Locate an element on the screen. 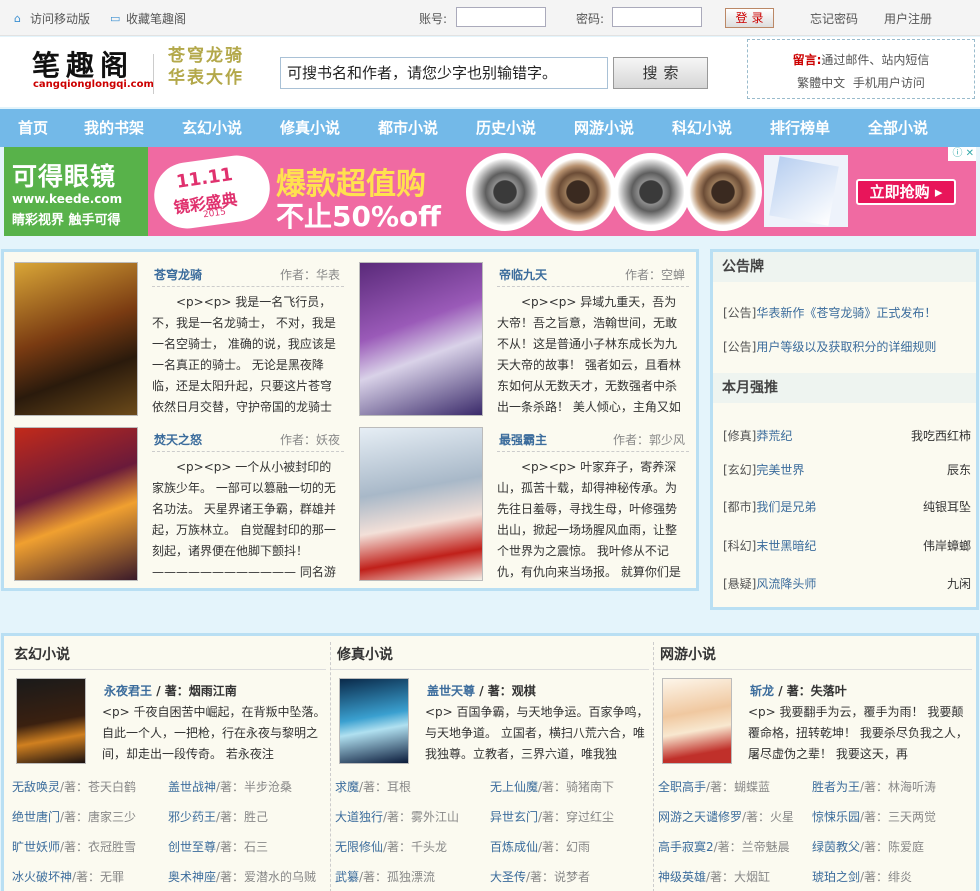  month-item: [科幻]末世黑暗纪 伟岸蟑螂 is located at coordinates (847, 545).